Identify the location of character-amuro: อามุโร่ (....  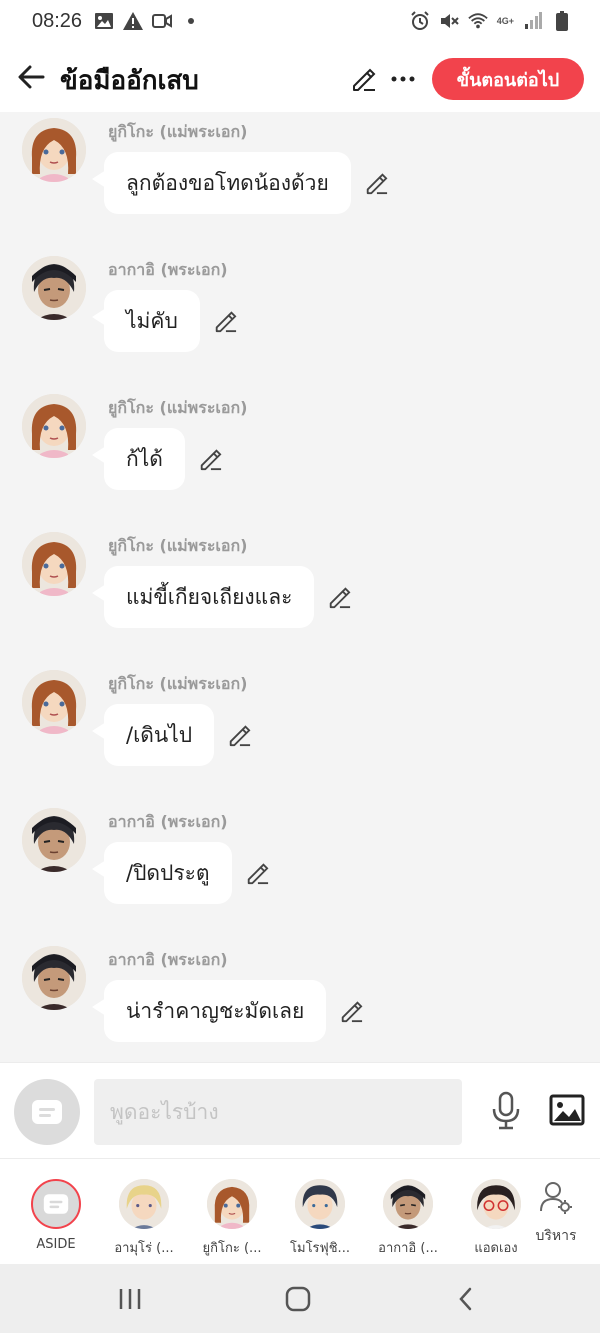
(144, 1217).